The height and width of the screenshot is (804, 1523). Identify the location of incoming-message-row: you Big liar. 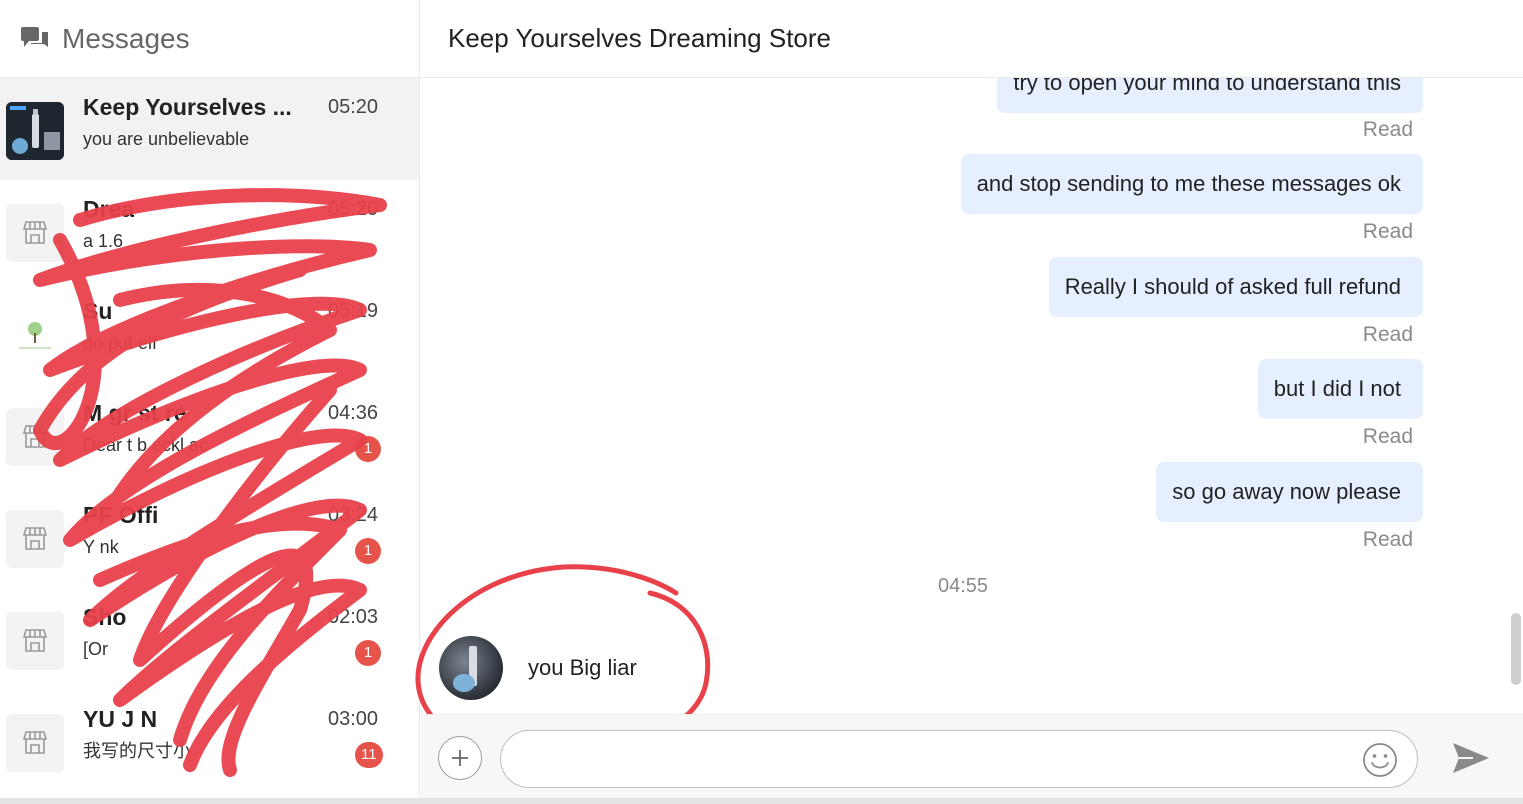
(538, 668).